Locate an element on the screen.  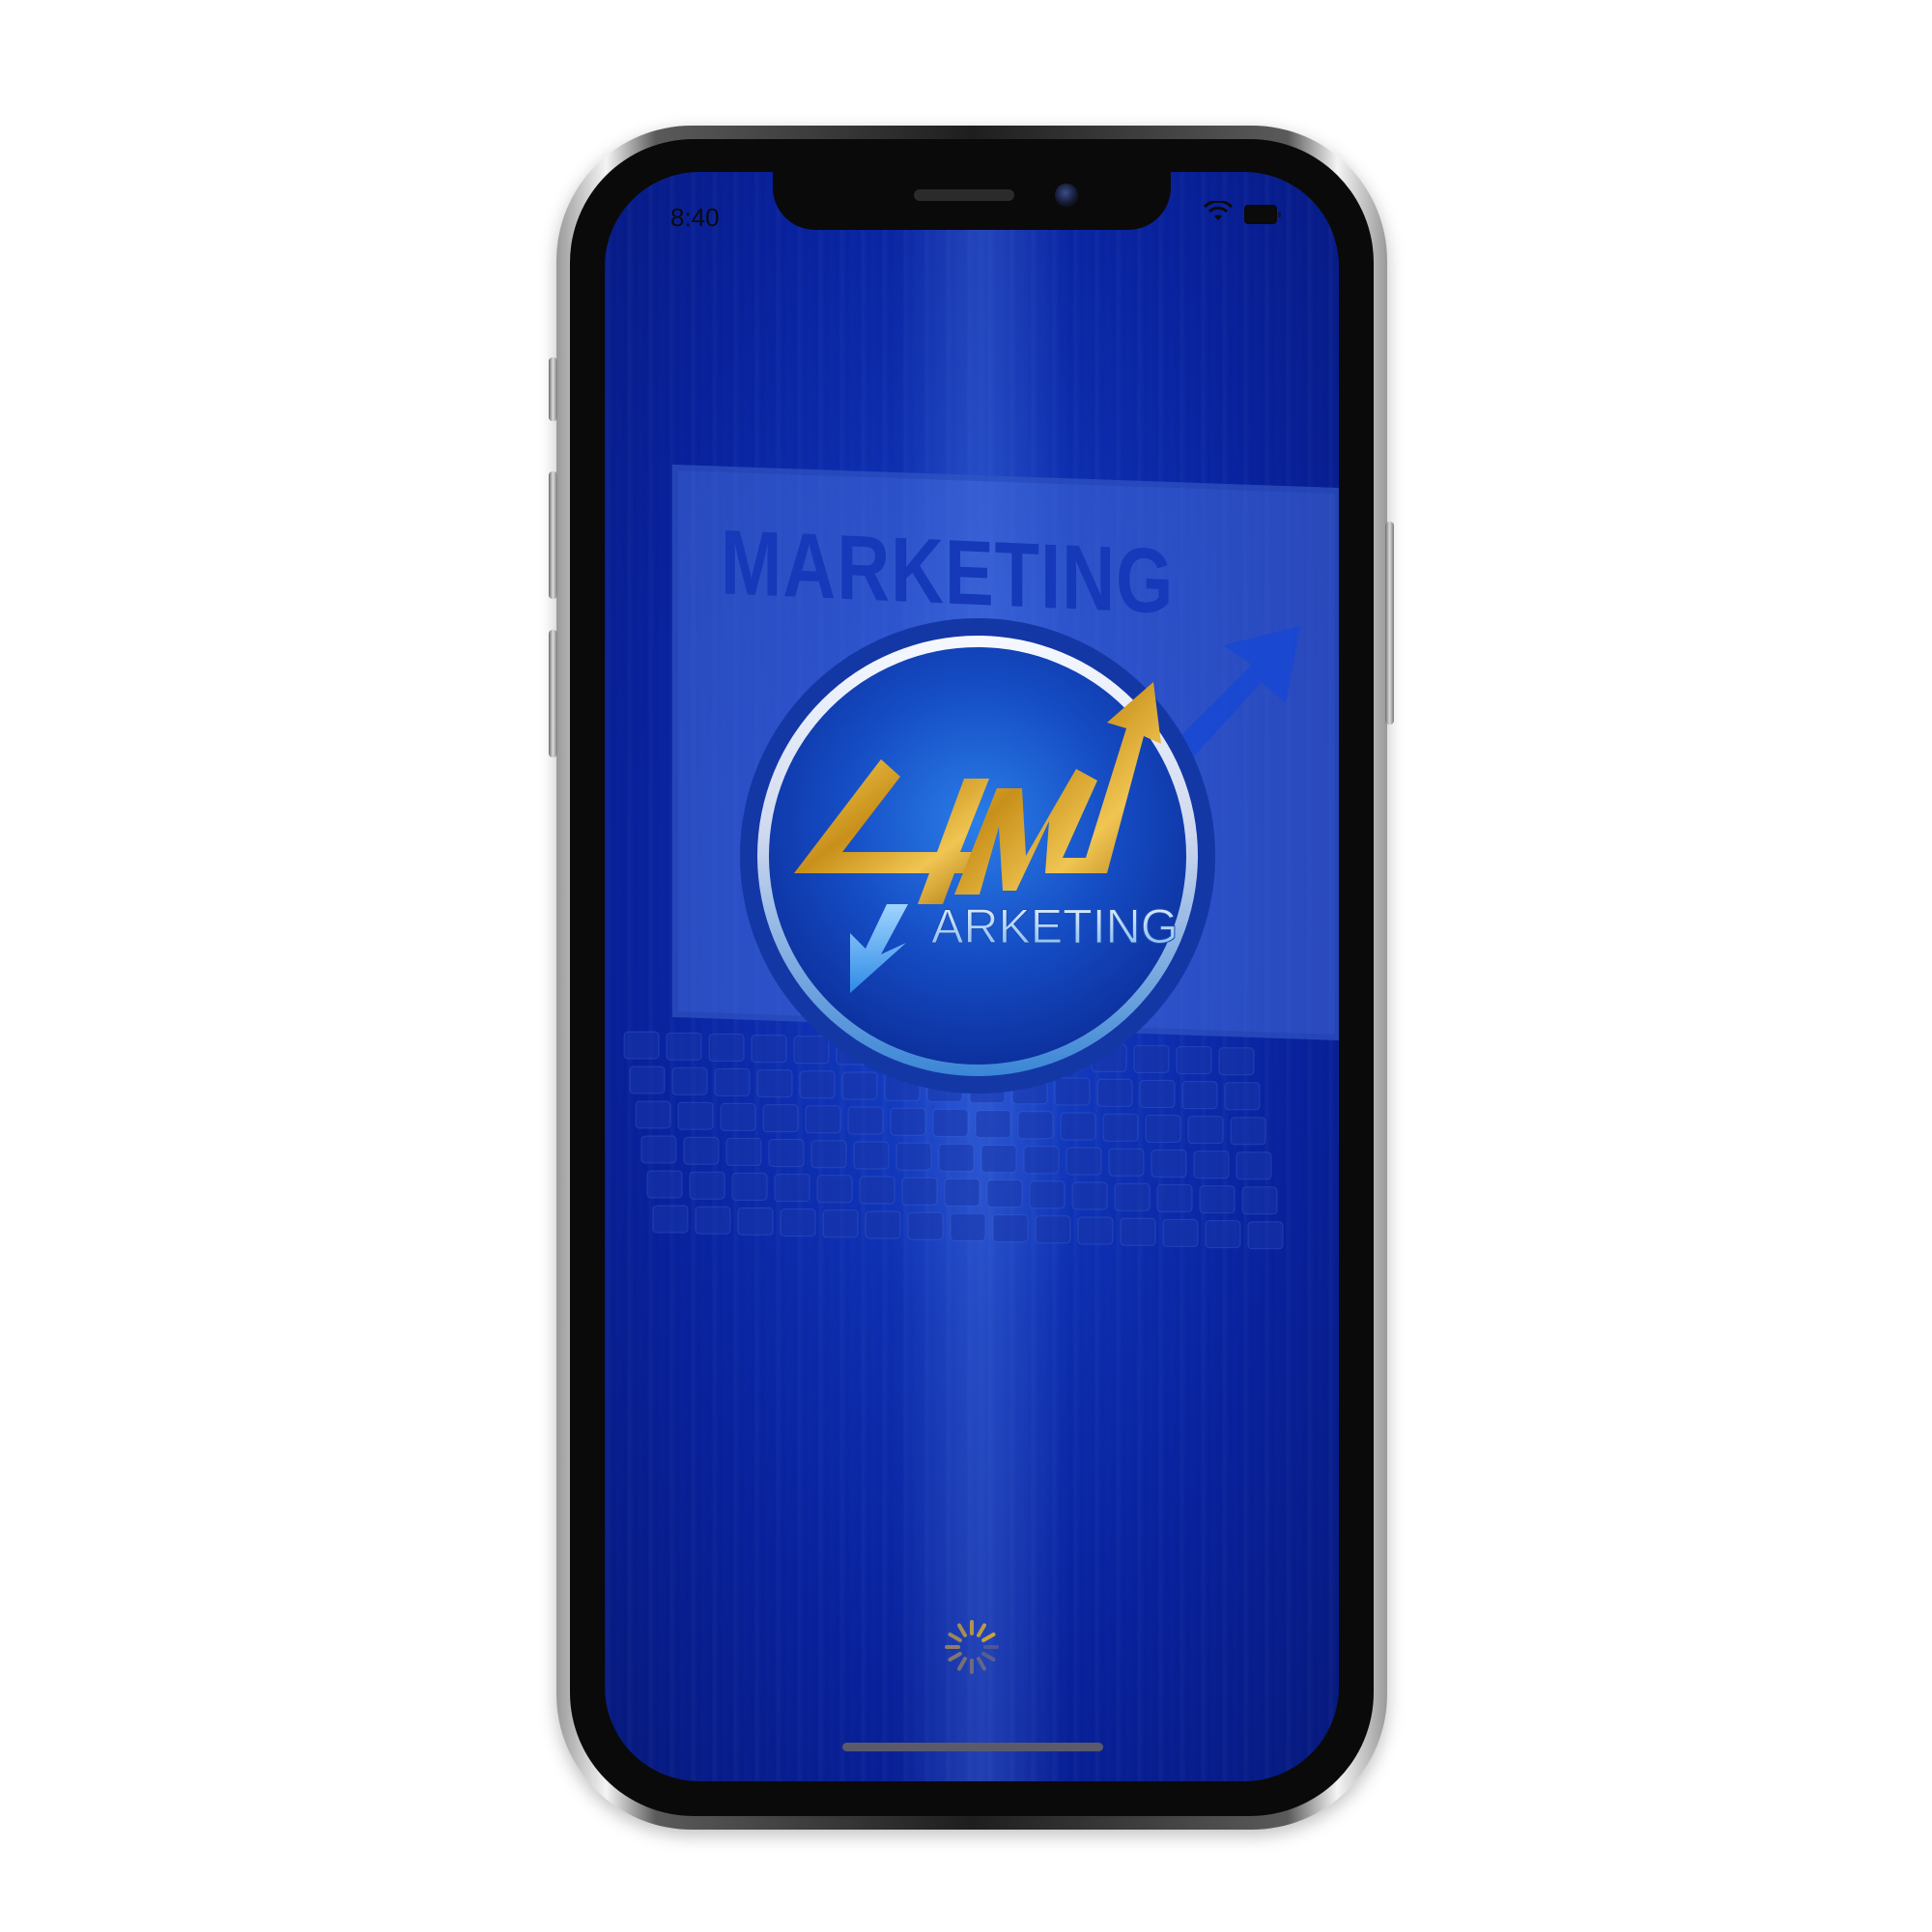
volume-up-button is located at coordinates (553, 535).